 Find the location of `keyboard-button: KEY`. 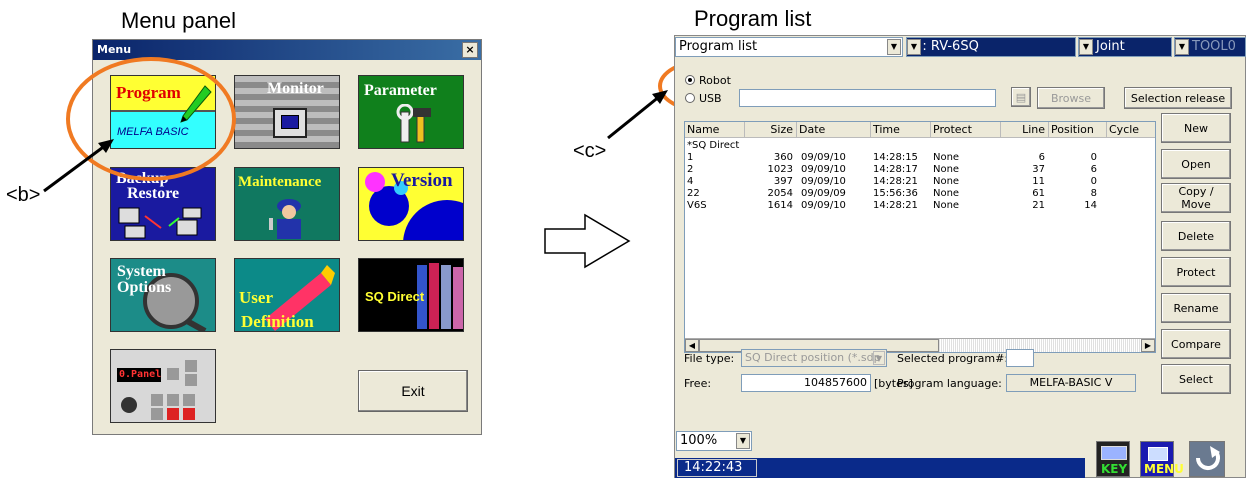

keyboard-button: KEY is located at coordinates (1113, 459).